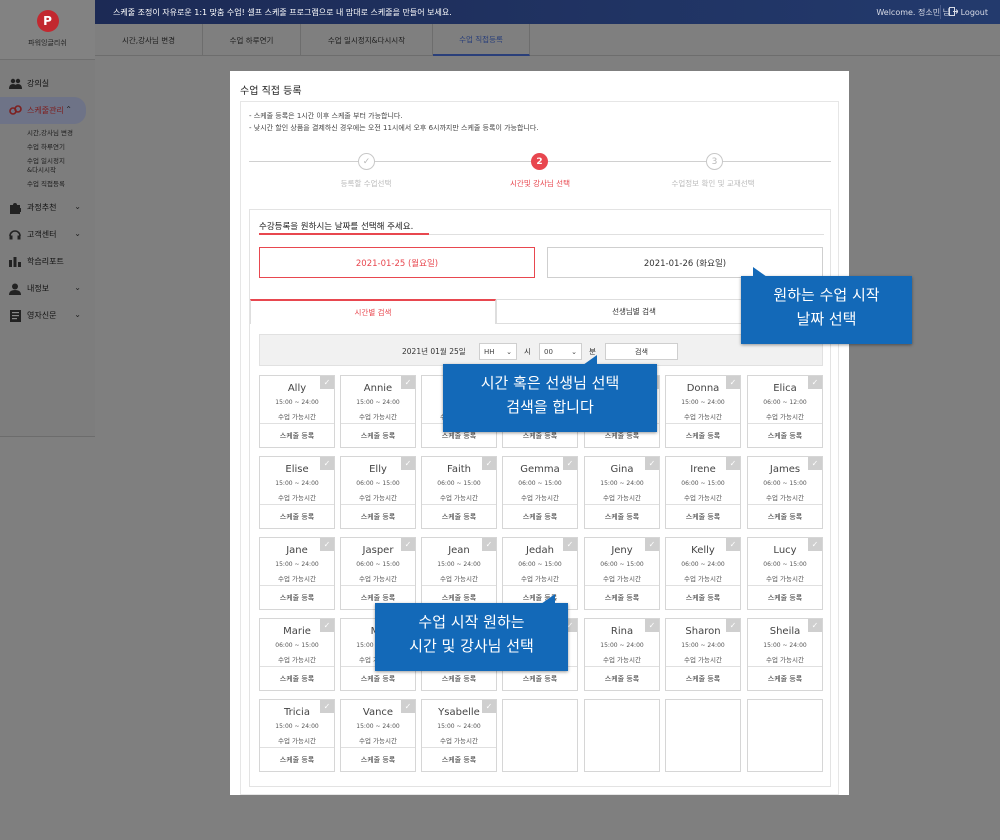 This screenshot has height=840, width=1000. I want to click on teacher-card: ✓ Lucy 06:00 ~ 15:00 수업 가능시간 스케줄 등록, so click(785, 573).